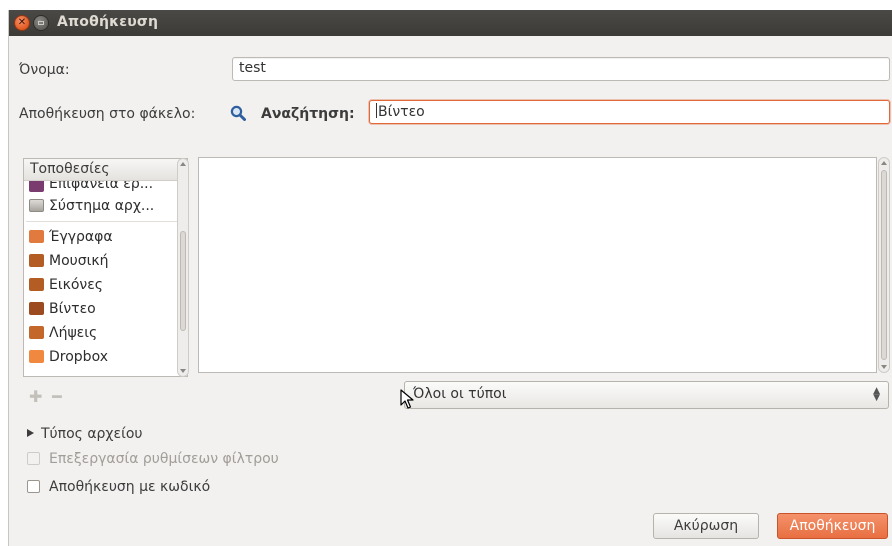  What do you see at coordinates (646, 395) in the screenshot?
I see `file-type-filter-select: Όλοι οι τύποι ▲ ▼` at bounding box center [646, 395].